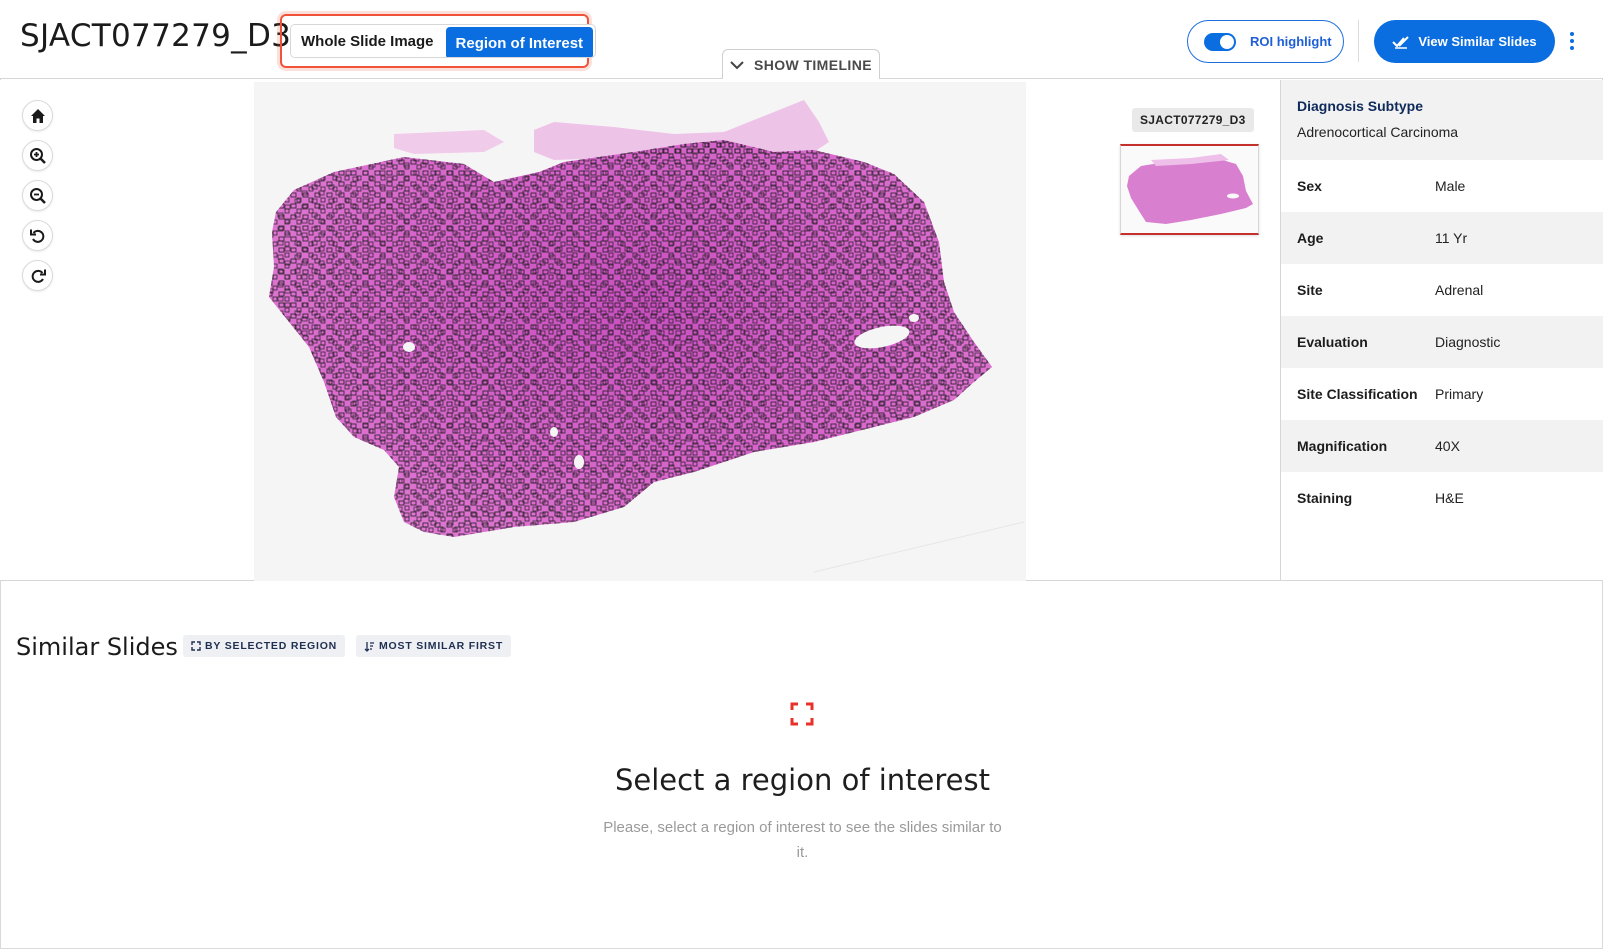 The height and width of the screenshot is (949, 1603). What do you see at coordinates (1357, 394) in the screenshot?
I see `info-label: Site Classification` at bounding box center [1357, 394].